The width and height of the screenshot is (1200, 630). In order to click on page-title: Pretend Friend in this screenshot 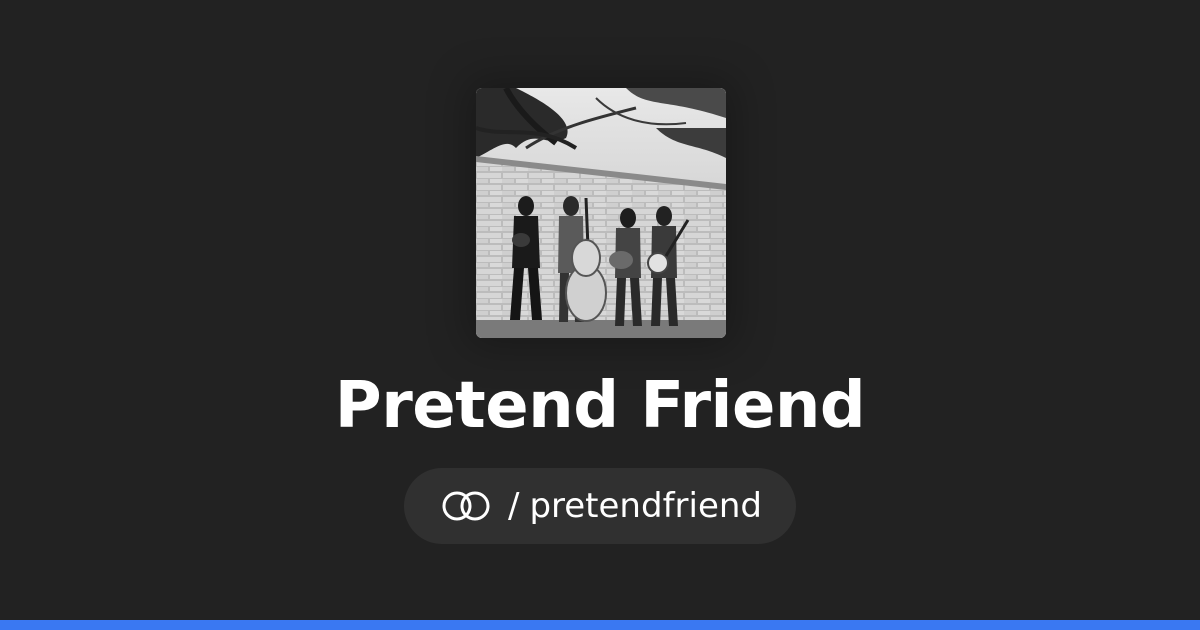, I will do `click(600, 406)`.